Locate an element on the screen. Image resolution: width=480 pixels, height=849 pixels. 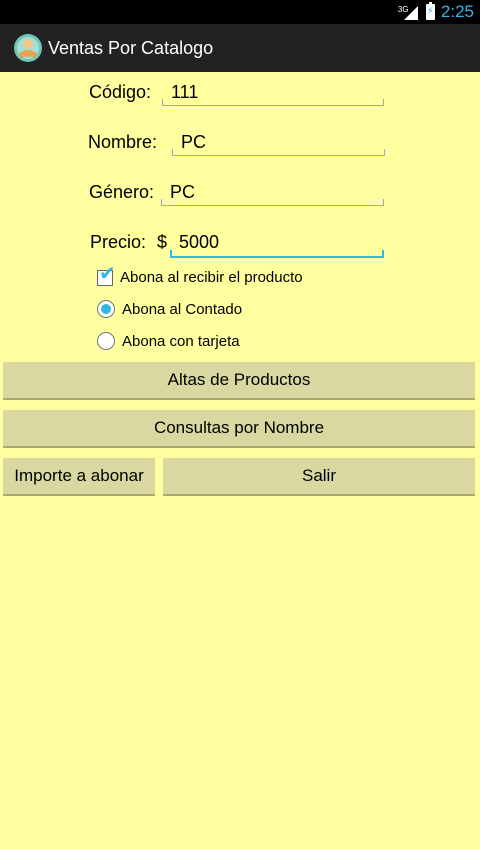
altas-productos-button: Altas de Productos is located at coordinates (239, 381).